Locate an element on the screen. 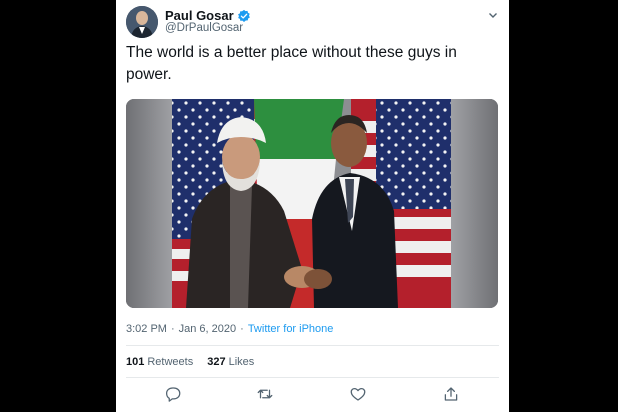 The image size is (618, 412). author-row: Paul Gosar is located at coordinates (208, 15).